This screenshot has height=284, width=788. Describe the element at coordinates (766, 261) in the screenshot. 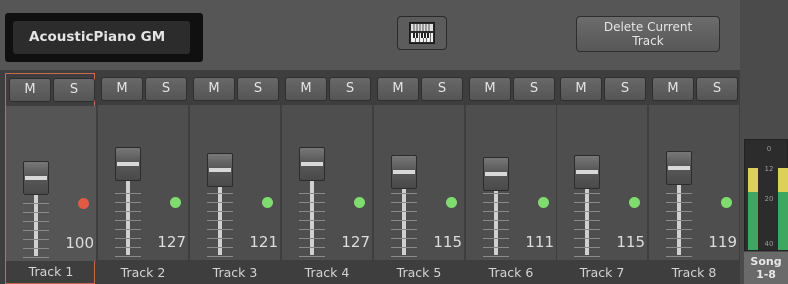

I see `song-label: Song` at that location.